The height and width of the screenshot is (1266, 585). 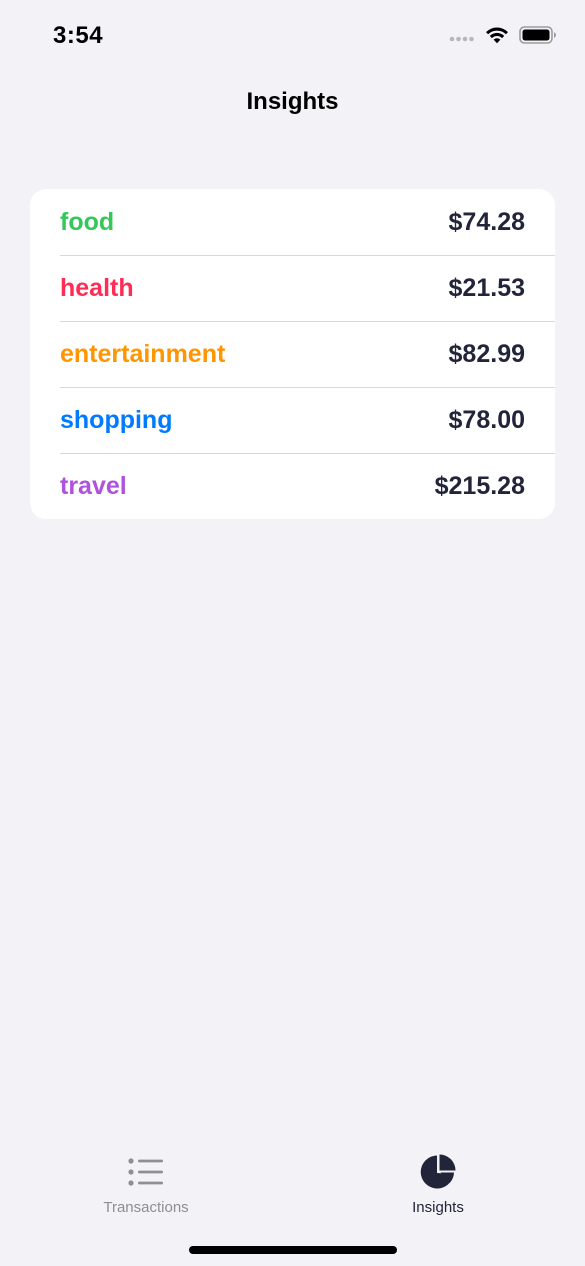 I want to click on category-label: shopping, so click(x=116, y=419).